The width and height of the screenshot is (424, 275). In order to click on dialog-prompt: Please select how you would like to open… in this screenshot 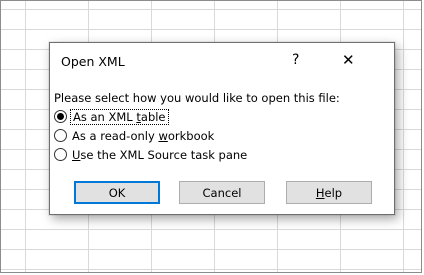, I will do `click(197, 98)`.